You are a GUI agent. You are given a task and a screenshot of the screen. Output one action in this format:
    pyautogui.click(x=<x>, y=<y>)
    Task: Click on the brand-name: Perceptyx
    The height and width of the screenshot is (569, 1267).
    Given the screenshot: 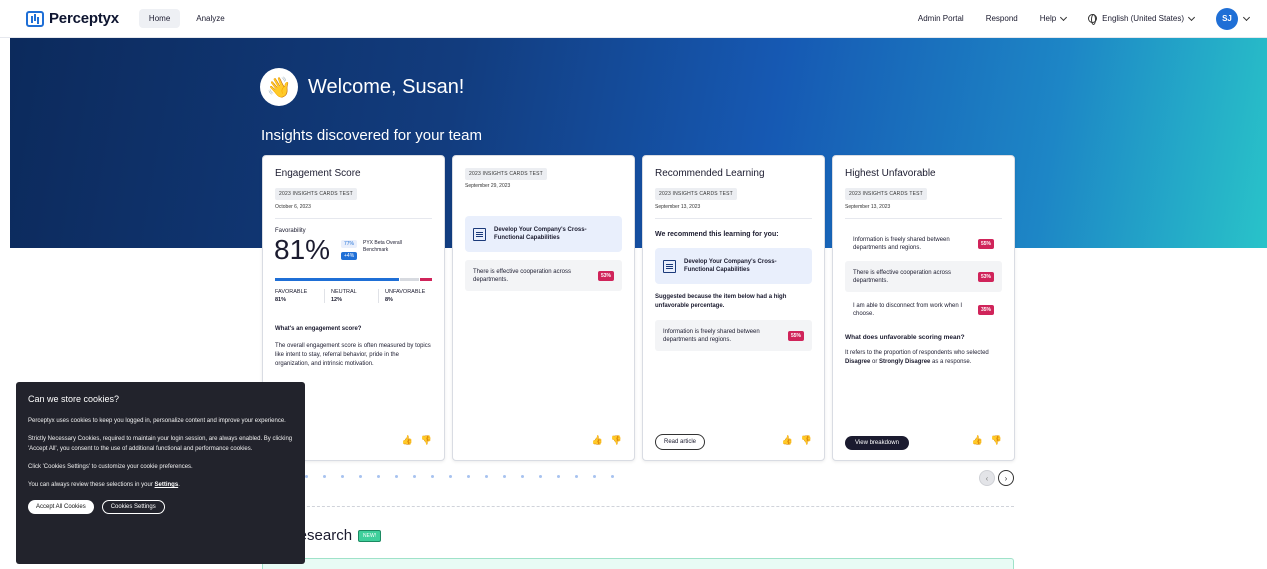 What is the action you would take?
    pyautogui.click(x=84, y=18)
    